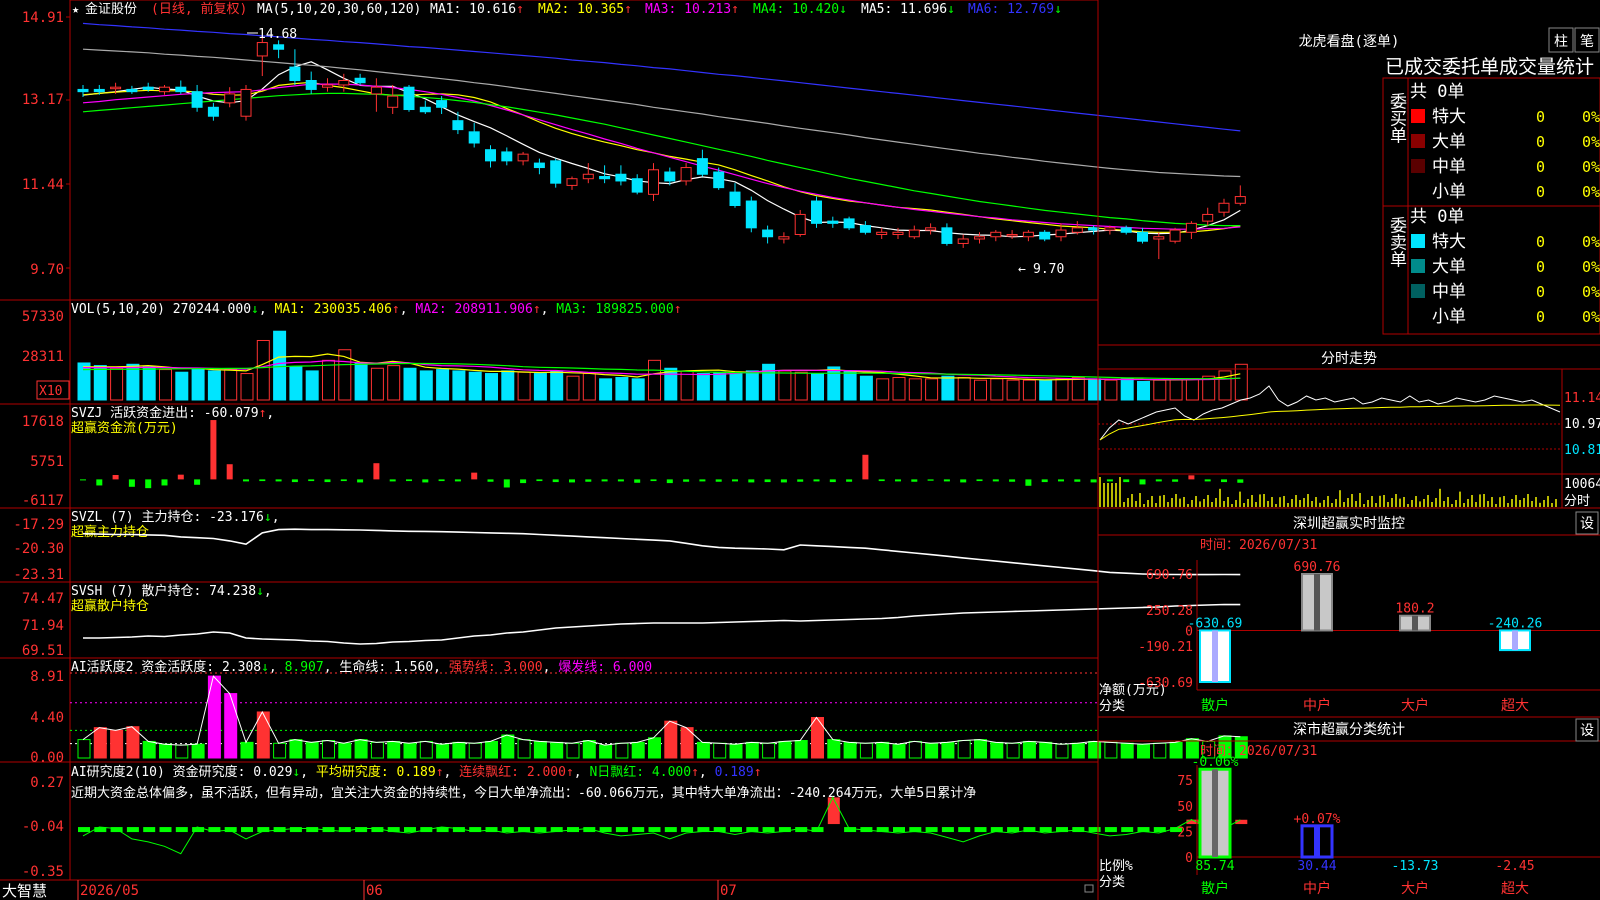 The width and height of the screenshot is (1600, 900). I want to click on intraday-y-tick: 10.81, so click(1582, 450).